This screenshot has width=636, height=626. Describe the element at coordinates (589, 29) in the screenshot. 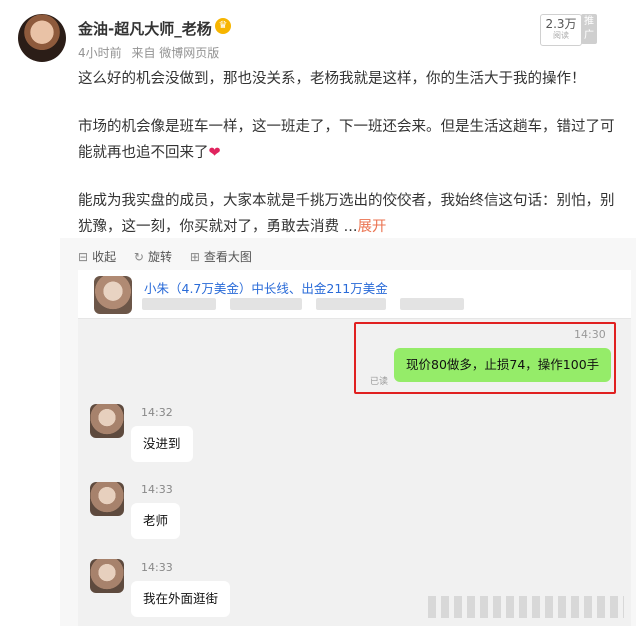

I see `promote-button: 推广` at that location.